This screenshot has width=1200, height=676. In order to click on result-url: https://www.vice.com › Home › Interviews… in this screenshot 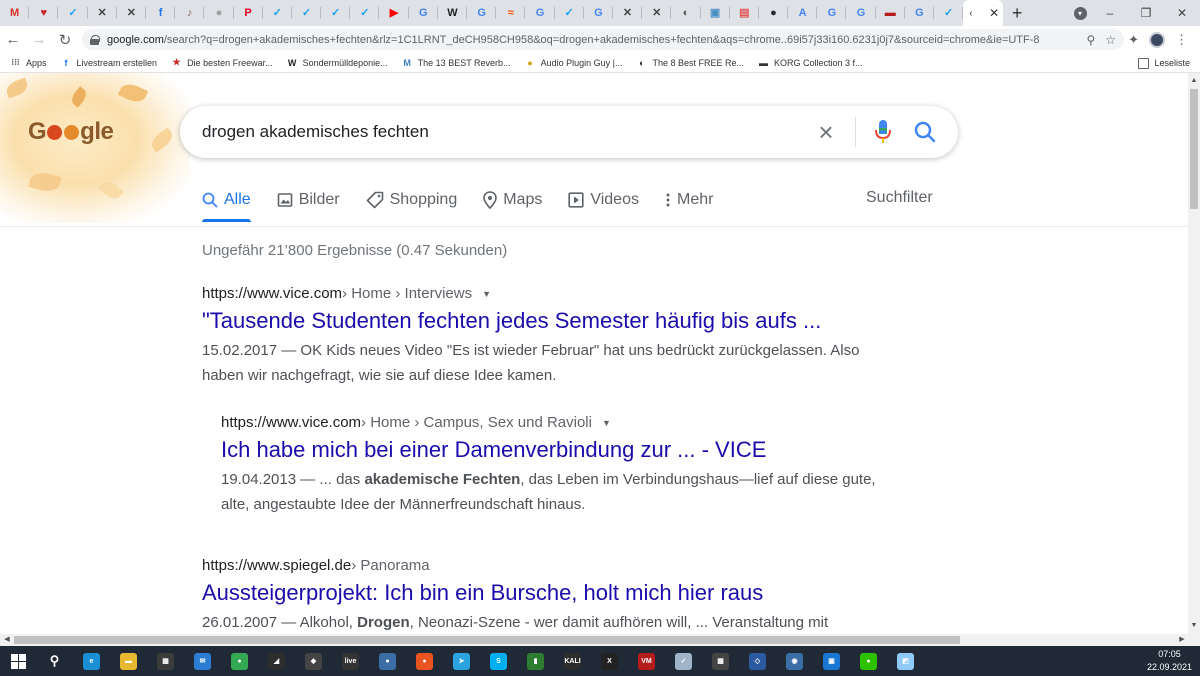, I will do `click(532, 293)`.